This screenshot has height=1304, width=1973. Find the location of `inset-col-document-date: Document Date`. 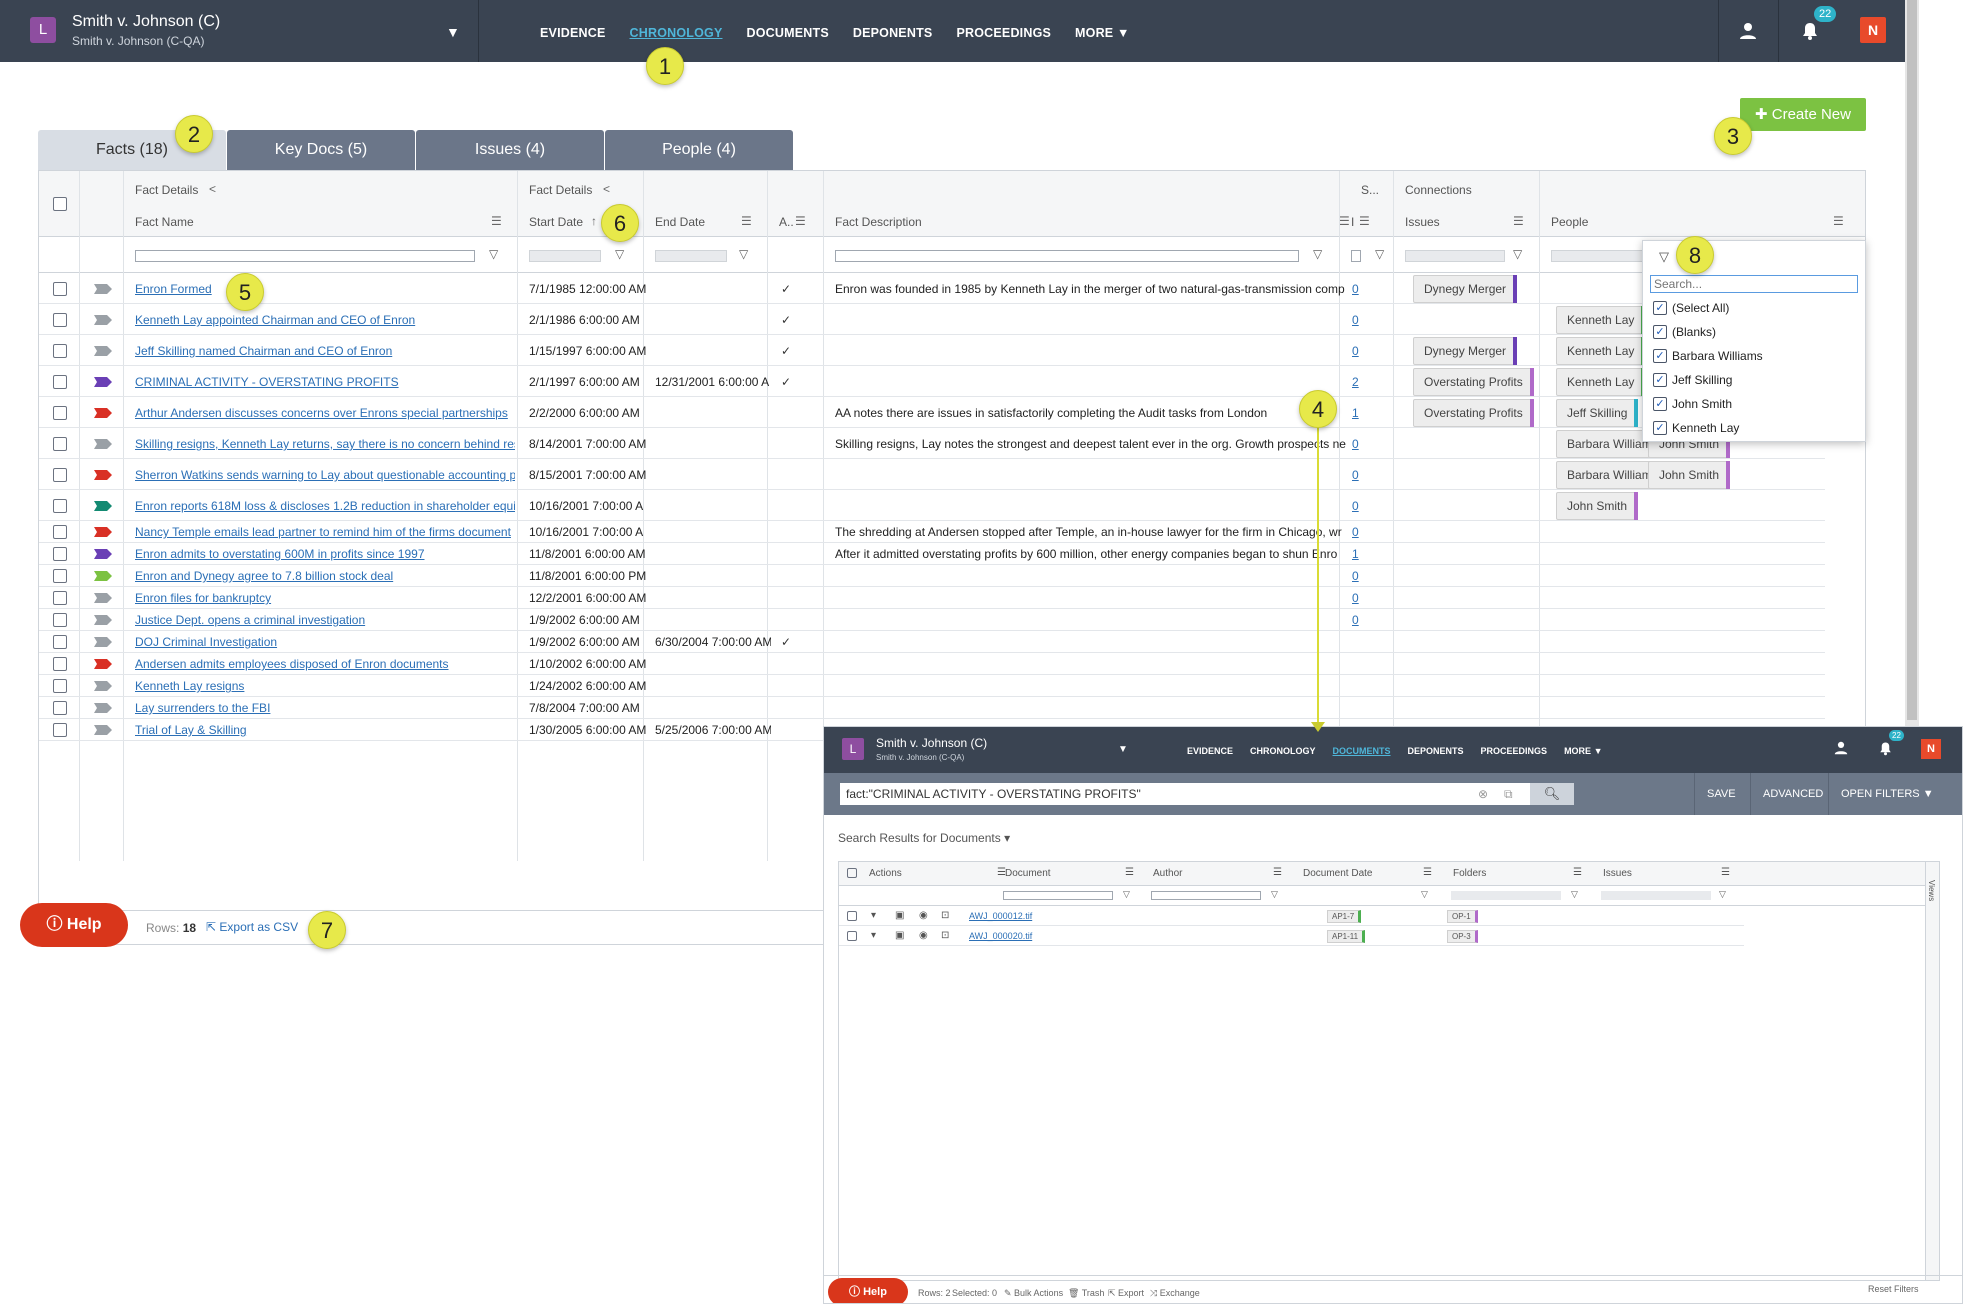

inset-col-document-date: Document Date is located at coordinates (1337, 873).